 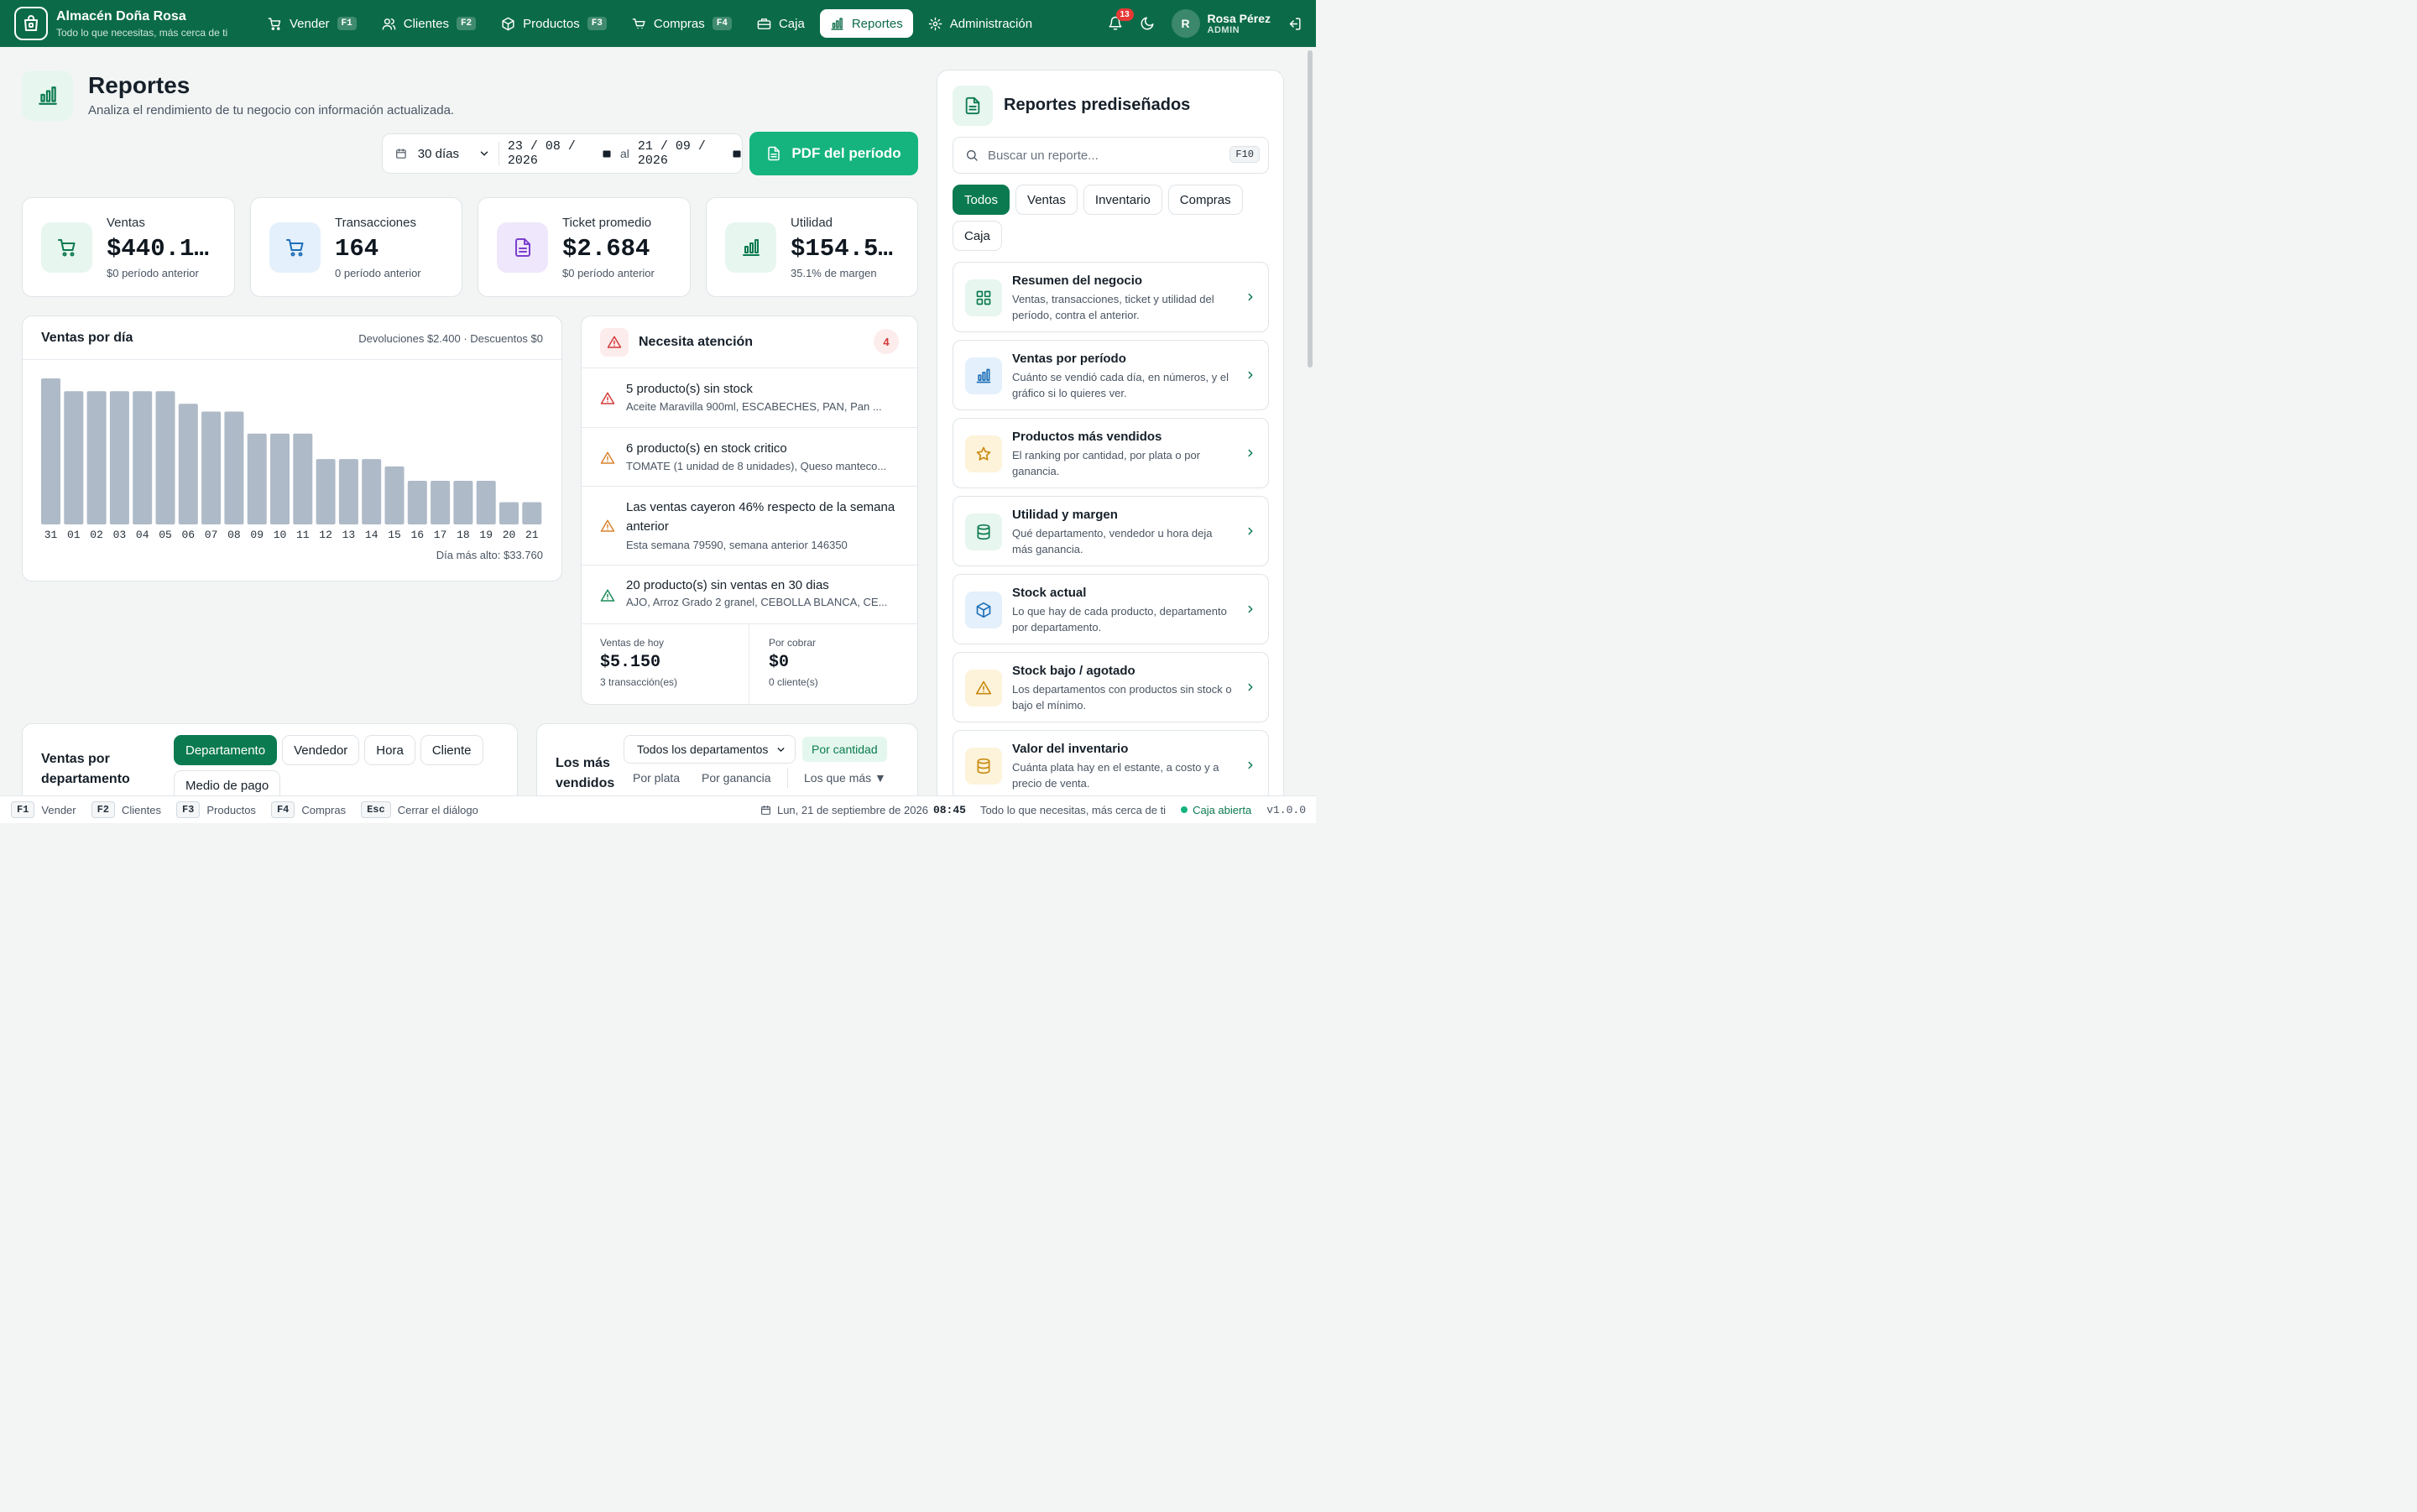 I want to click on stat-note: 0 período anterior, so click(x=378, y=273).